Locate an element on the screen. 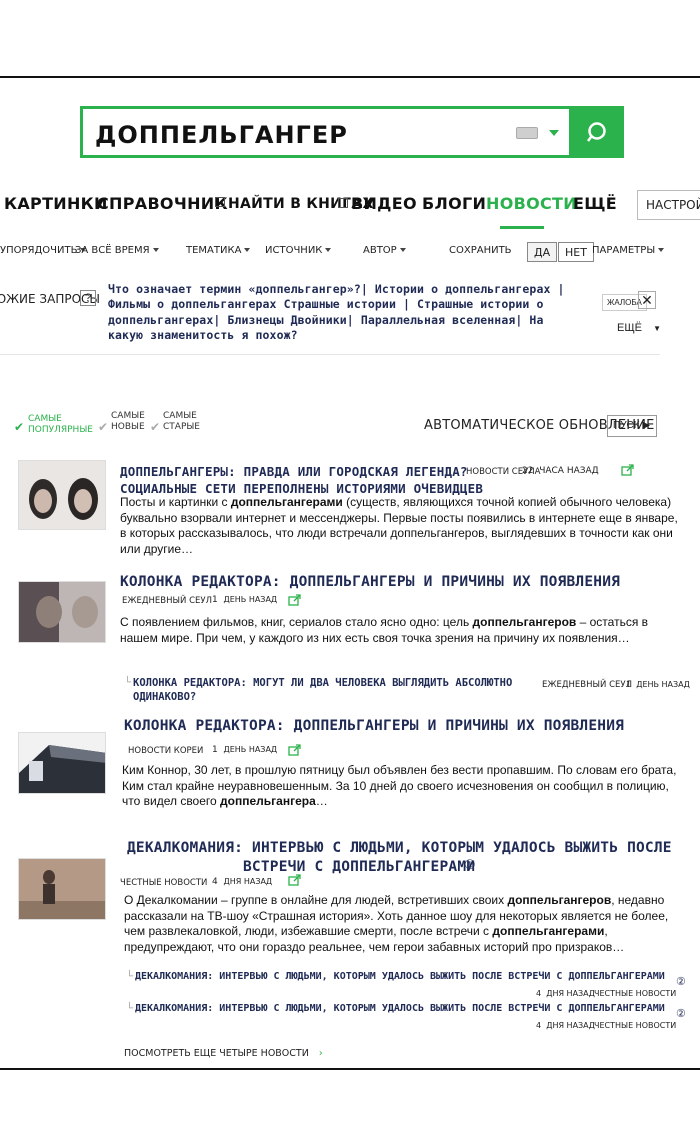 The height and width of the screenshot is (1132, 700). yes-toggle: ДА is located at coordinates (542, 252).